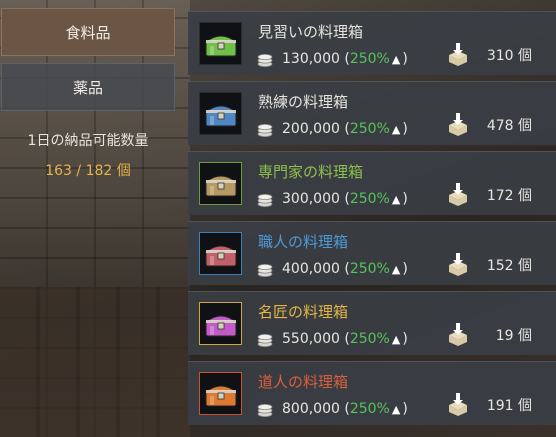 The height and width of the screenshot is (437, 556). What do you see at coordinates (303, 382) in the screenshot?
I see `box-name: 道人の料理箱` at bounding box center [303, 382].